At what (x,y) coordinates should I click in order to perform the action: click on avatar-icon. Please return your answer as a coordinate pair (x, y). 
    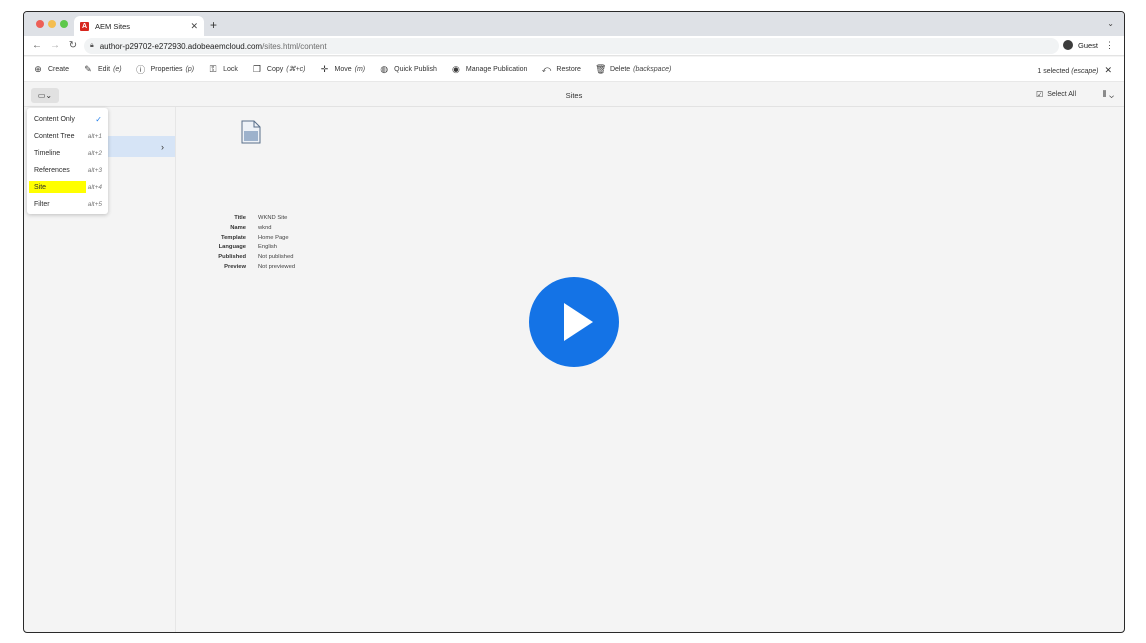
    Looking at the image, I should click on (1067, 45).